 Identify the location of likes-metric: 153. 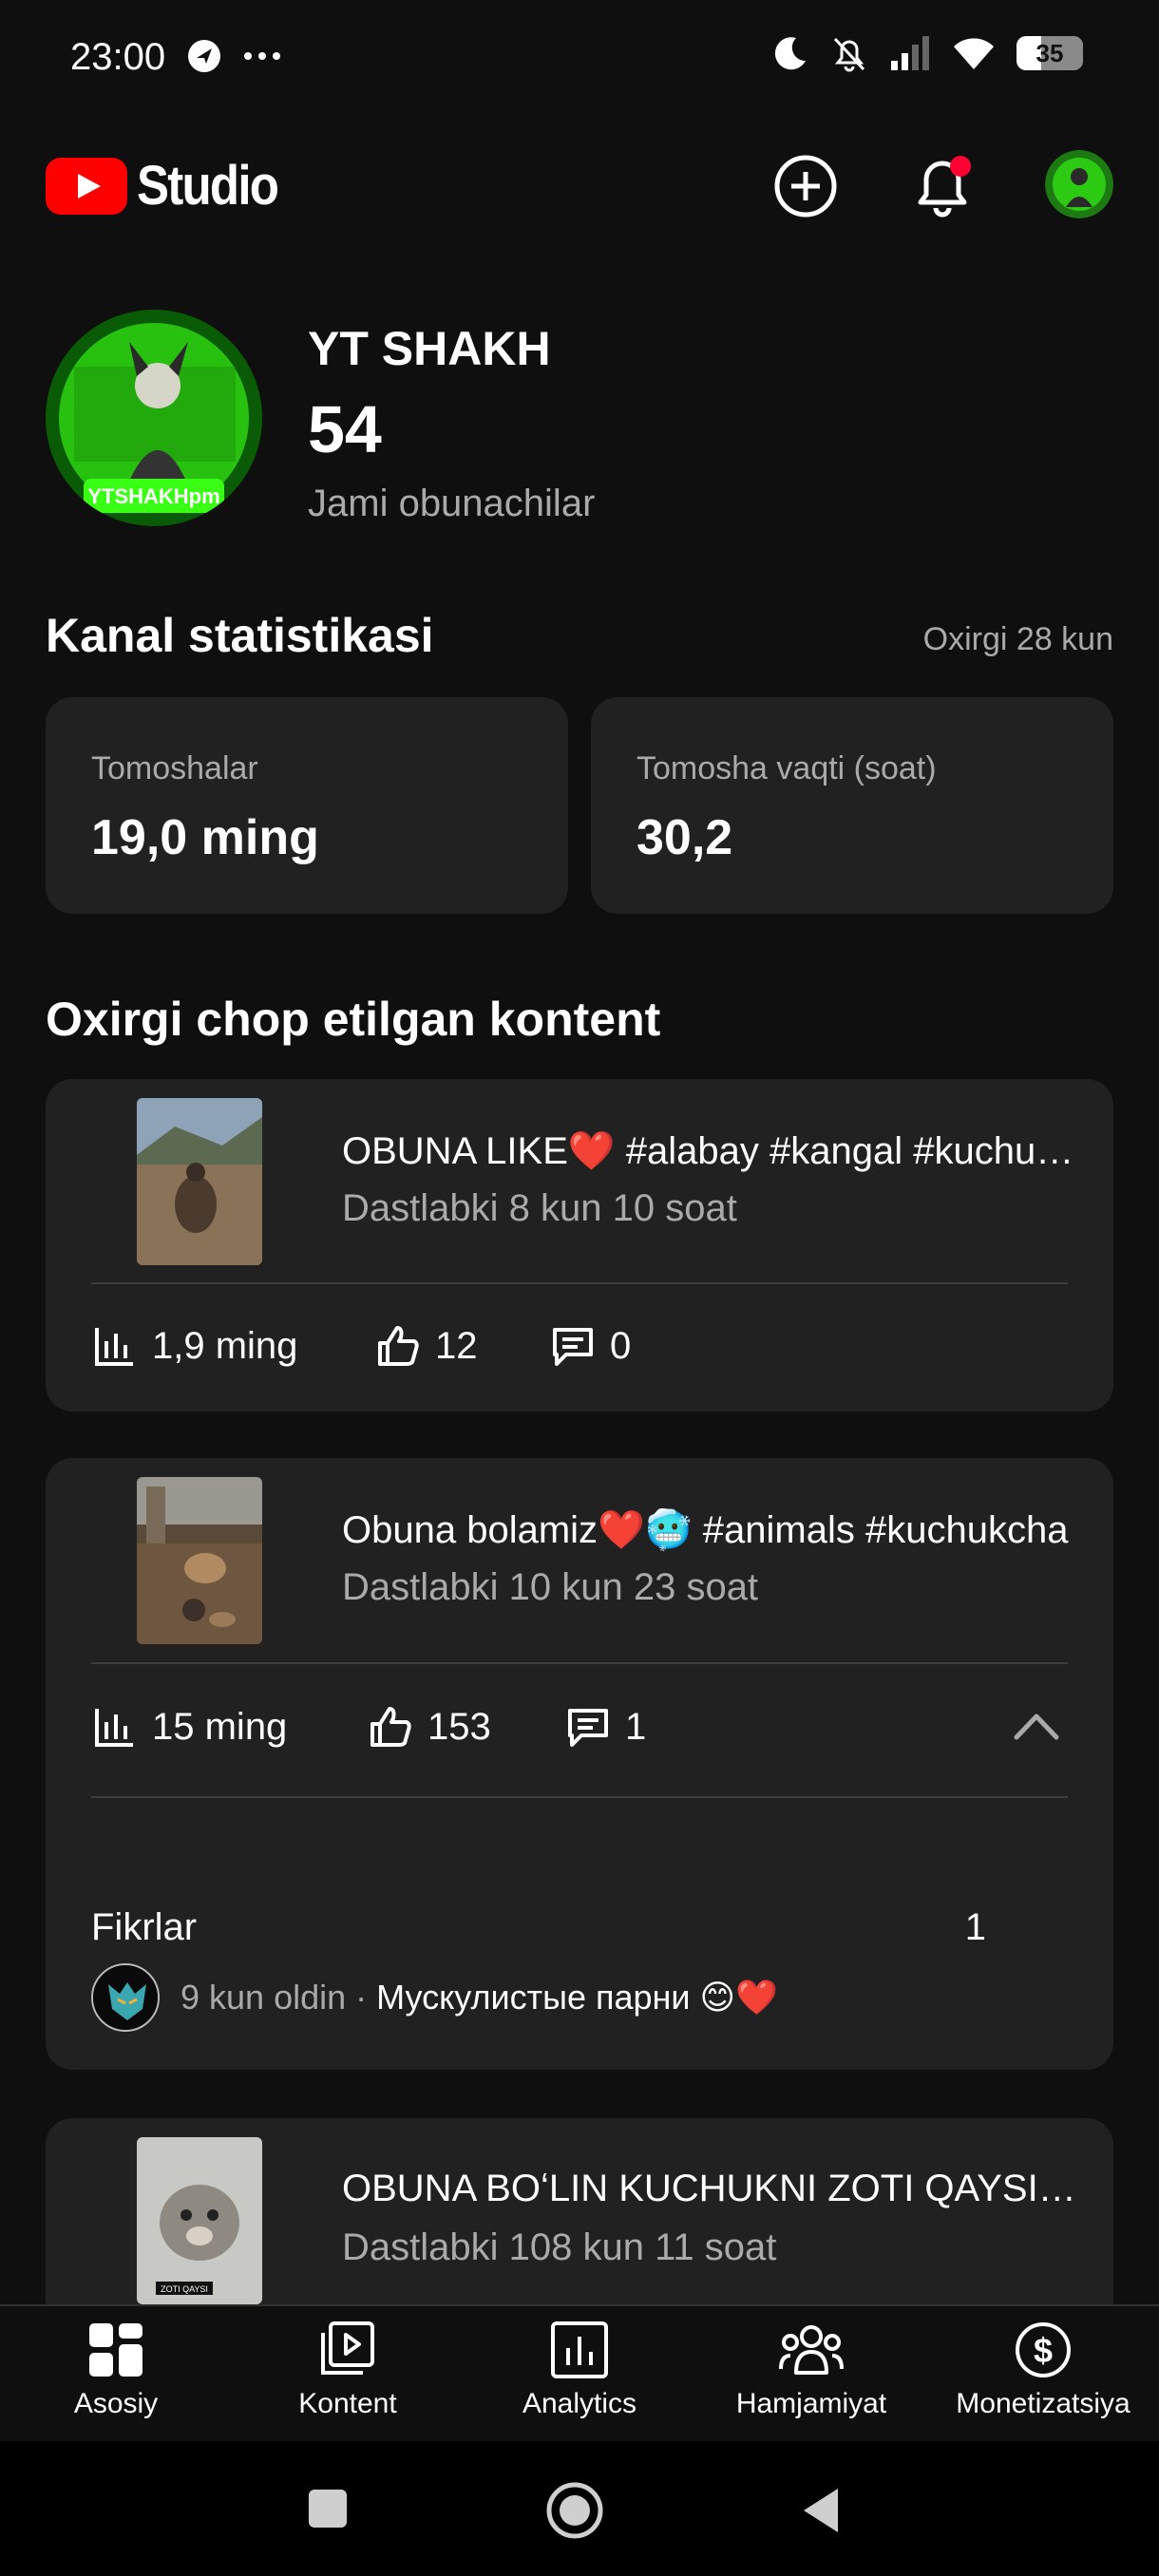
(429, 1727).